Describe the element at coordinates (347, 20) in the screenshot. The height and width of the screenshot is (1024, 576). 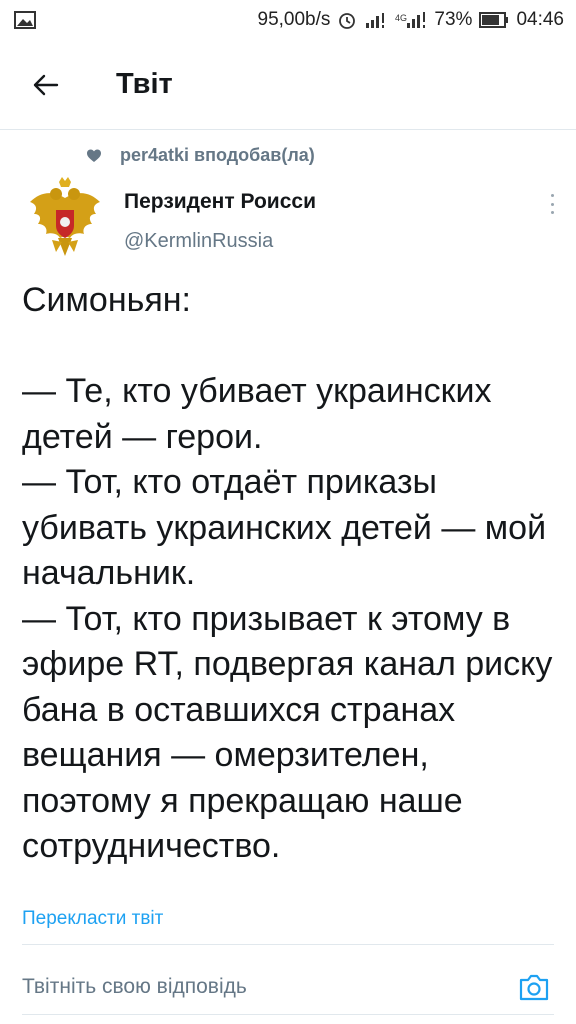
I see `alarm-icon` at that location.